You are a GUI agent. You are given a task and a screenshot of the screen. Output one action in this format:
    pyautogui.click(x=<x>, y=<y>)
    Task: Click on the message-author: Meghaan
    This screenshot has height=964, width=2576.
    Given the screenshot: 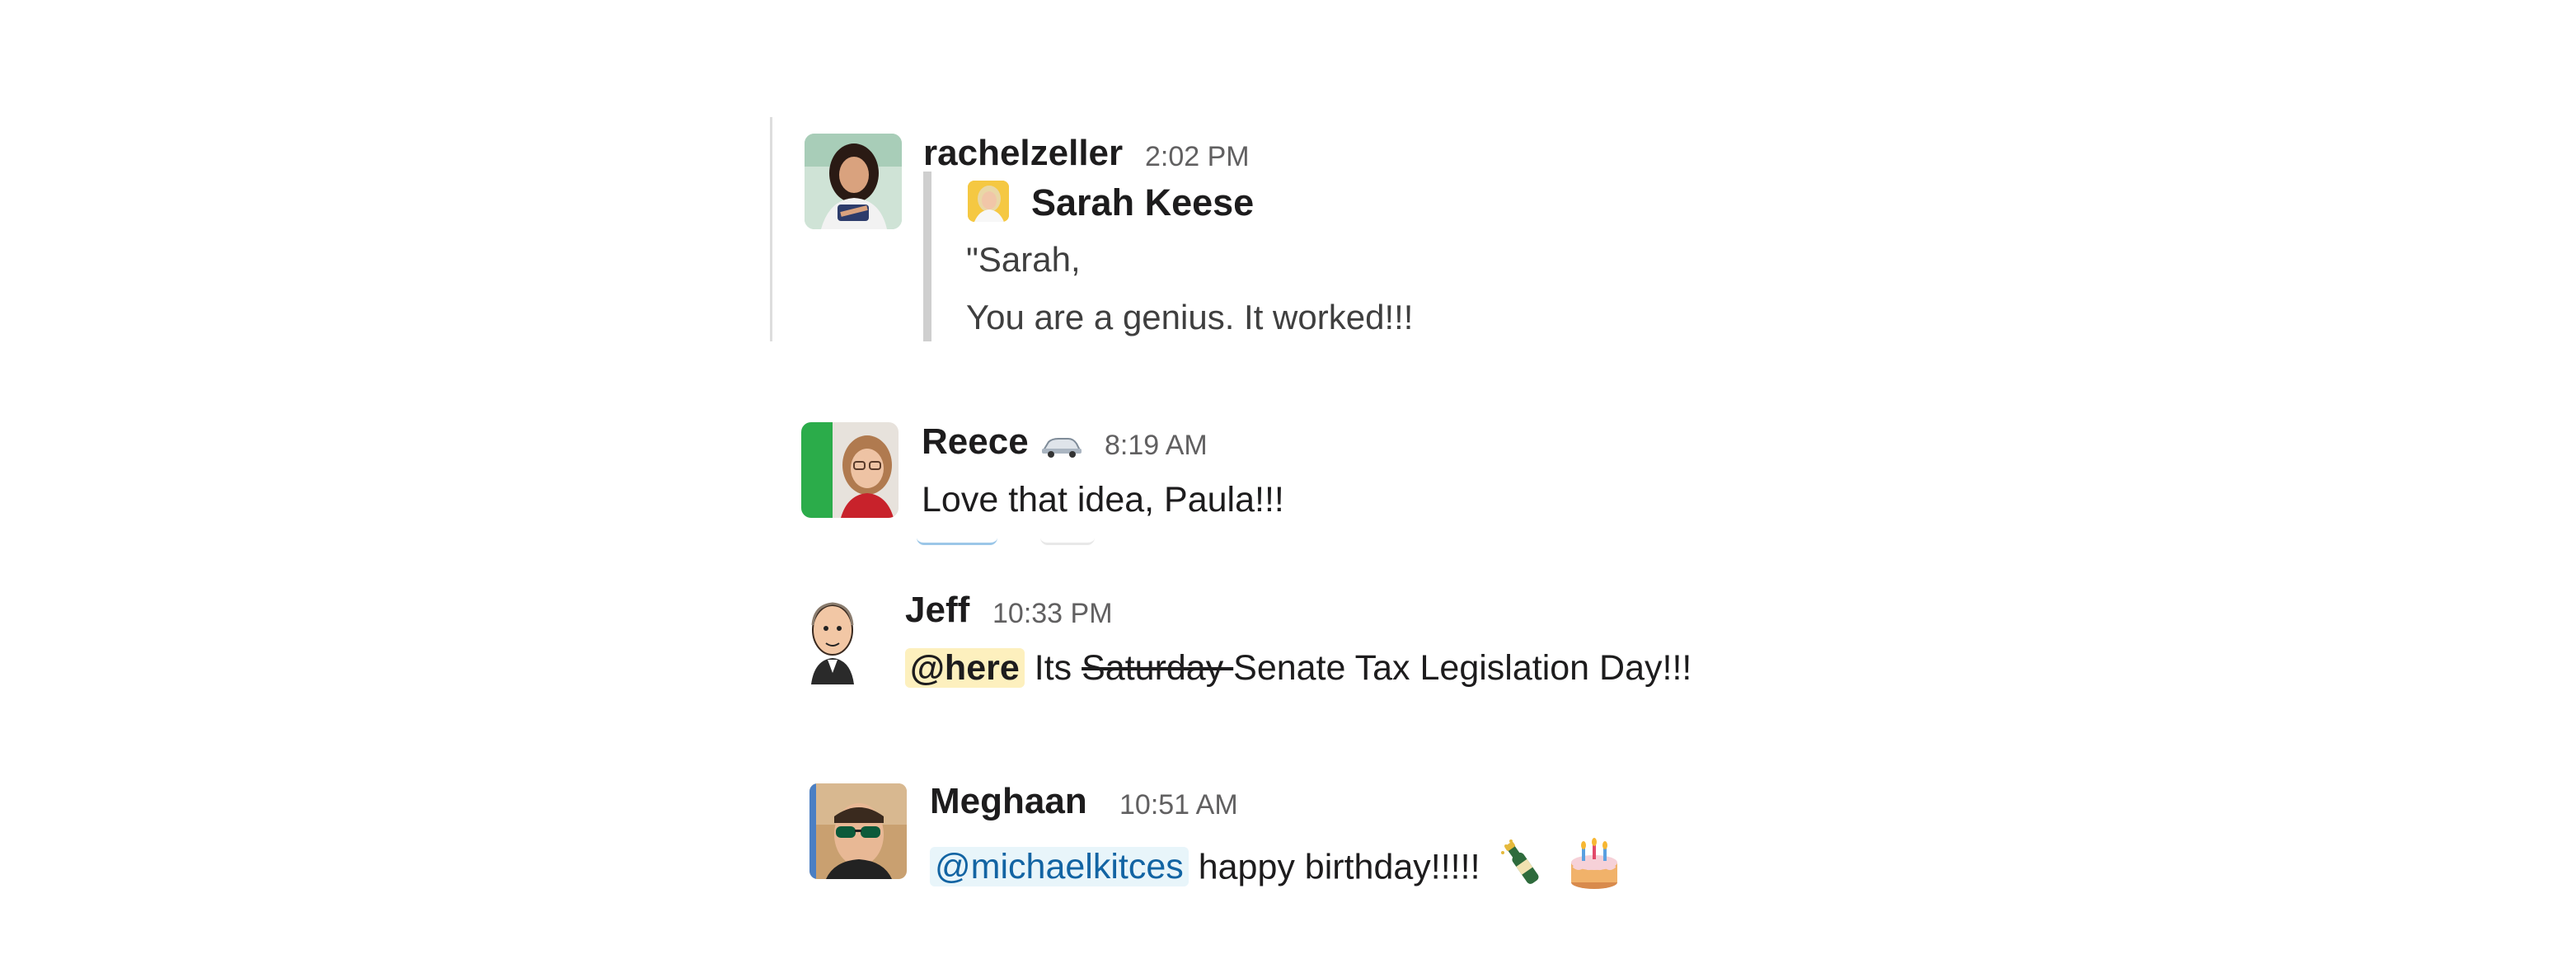 What is the action you would take?
    pyautogui.click(x=1009, y=801)
    